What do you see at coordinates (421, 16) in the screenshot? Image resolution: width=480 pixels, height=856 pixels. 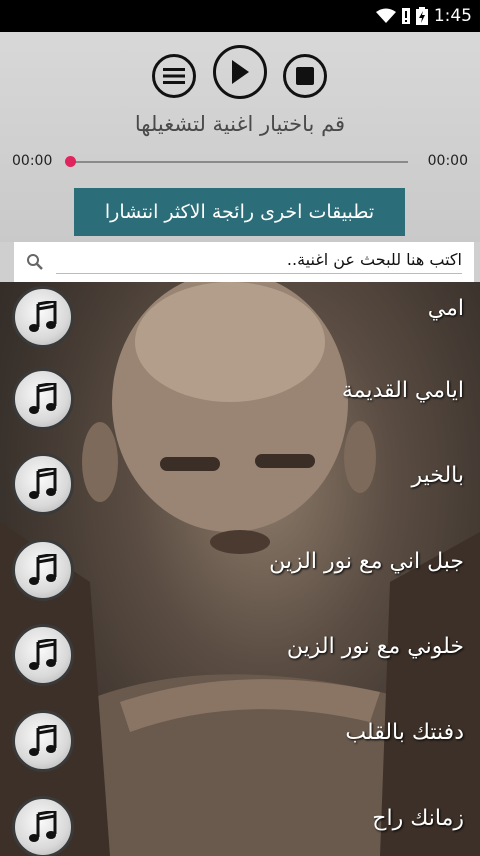 I see `battery-icon` at bounding box center [421, 16].